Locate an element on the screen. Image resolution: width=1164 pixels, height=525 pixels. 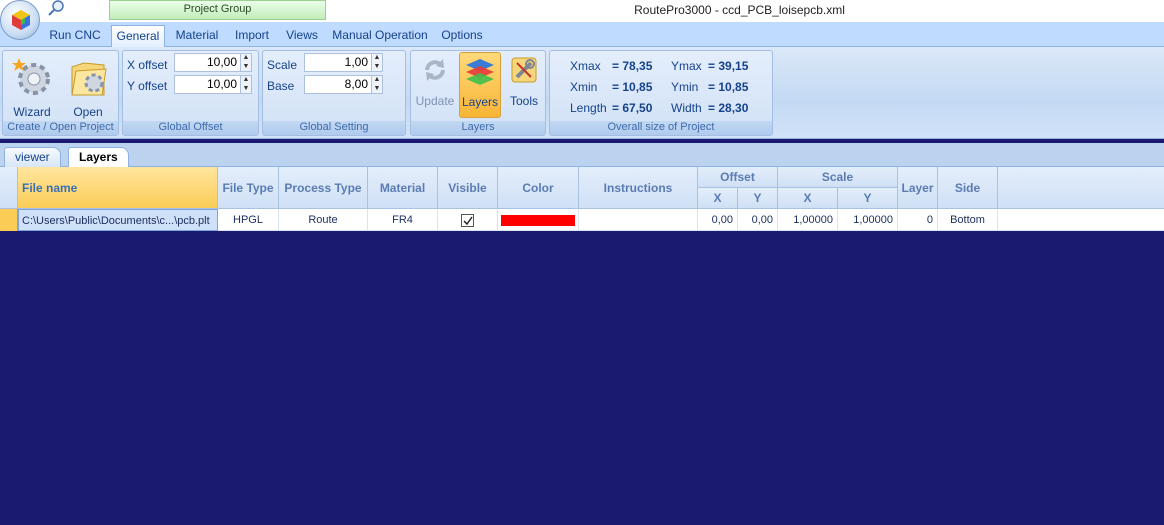
width-value: = 28,30 is located at coordinates (728, 108).